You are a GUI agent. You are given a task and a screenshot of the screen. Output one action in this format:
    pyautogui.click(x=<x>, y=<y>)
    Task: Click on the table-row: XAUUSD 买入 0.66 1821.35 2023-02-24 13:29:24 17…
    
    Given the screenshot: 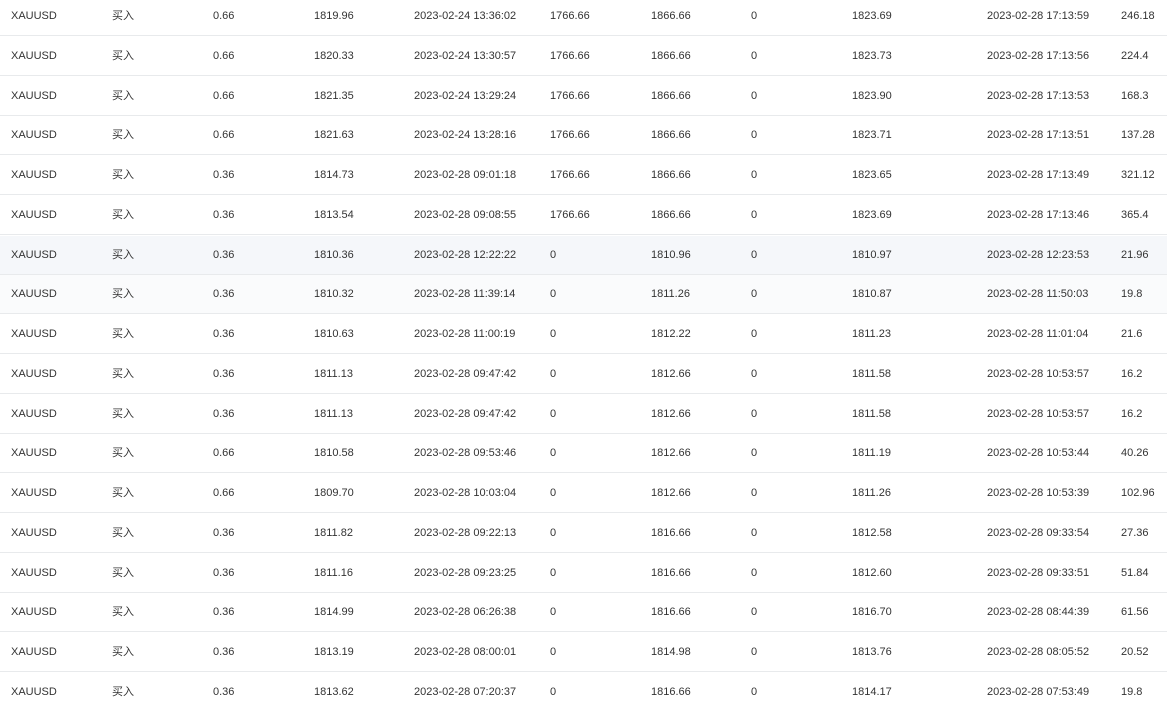 What is the action you would take?
    pyautogui.click(x=583, y=96)
    